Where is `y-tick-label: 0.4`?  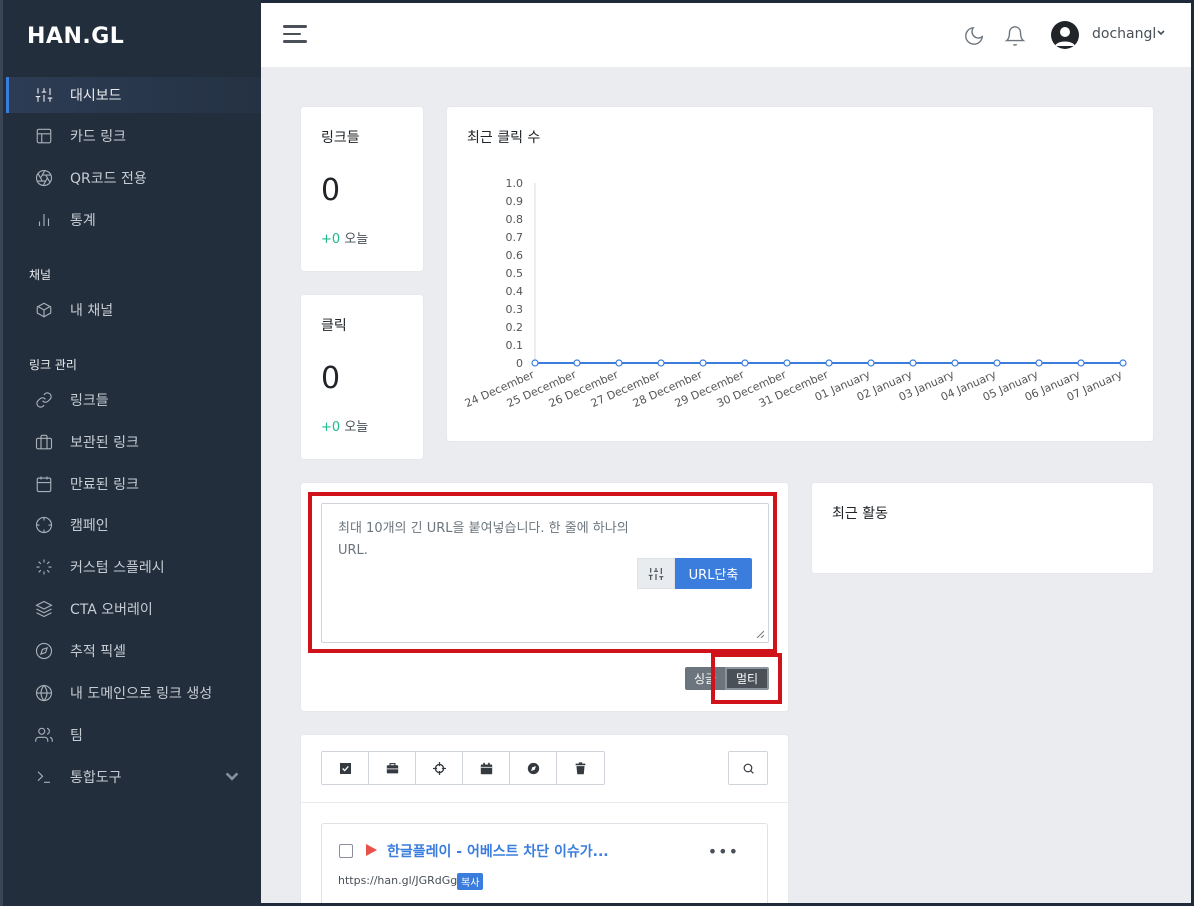 y-tick-label: 0.4 is located at coordinates (515, 291).